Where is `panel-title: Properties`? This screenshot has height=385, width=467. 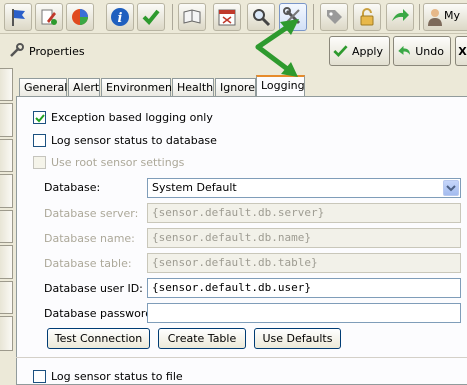
panel-title: Properties is located at coordinates (46, 51).